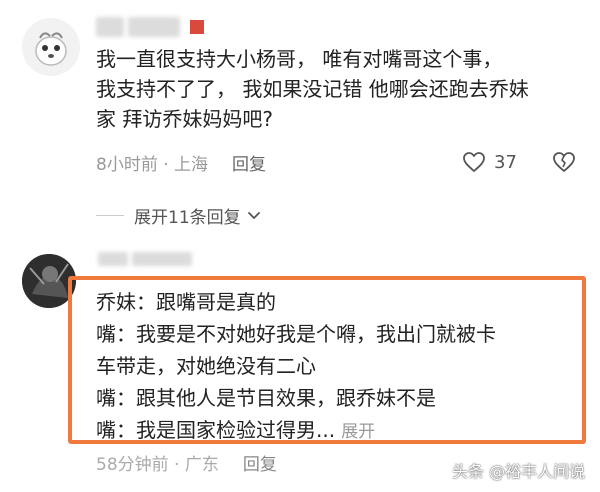 The height and width of the screenshot is (492, 600). I want to click on expand-text-button: 展开, so click(358, 432).